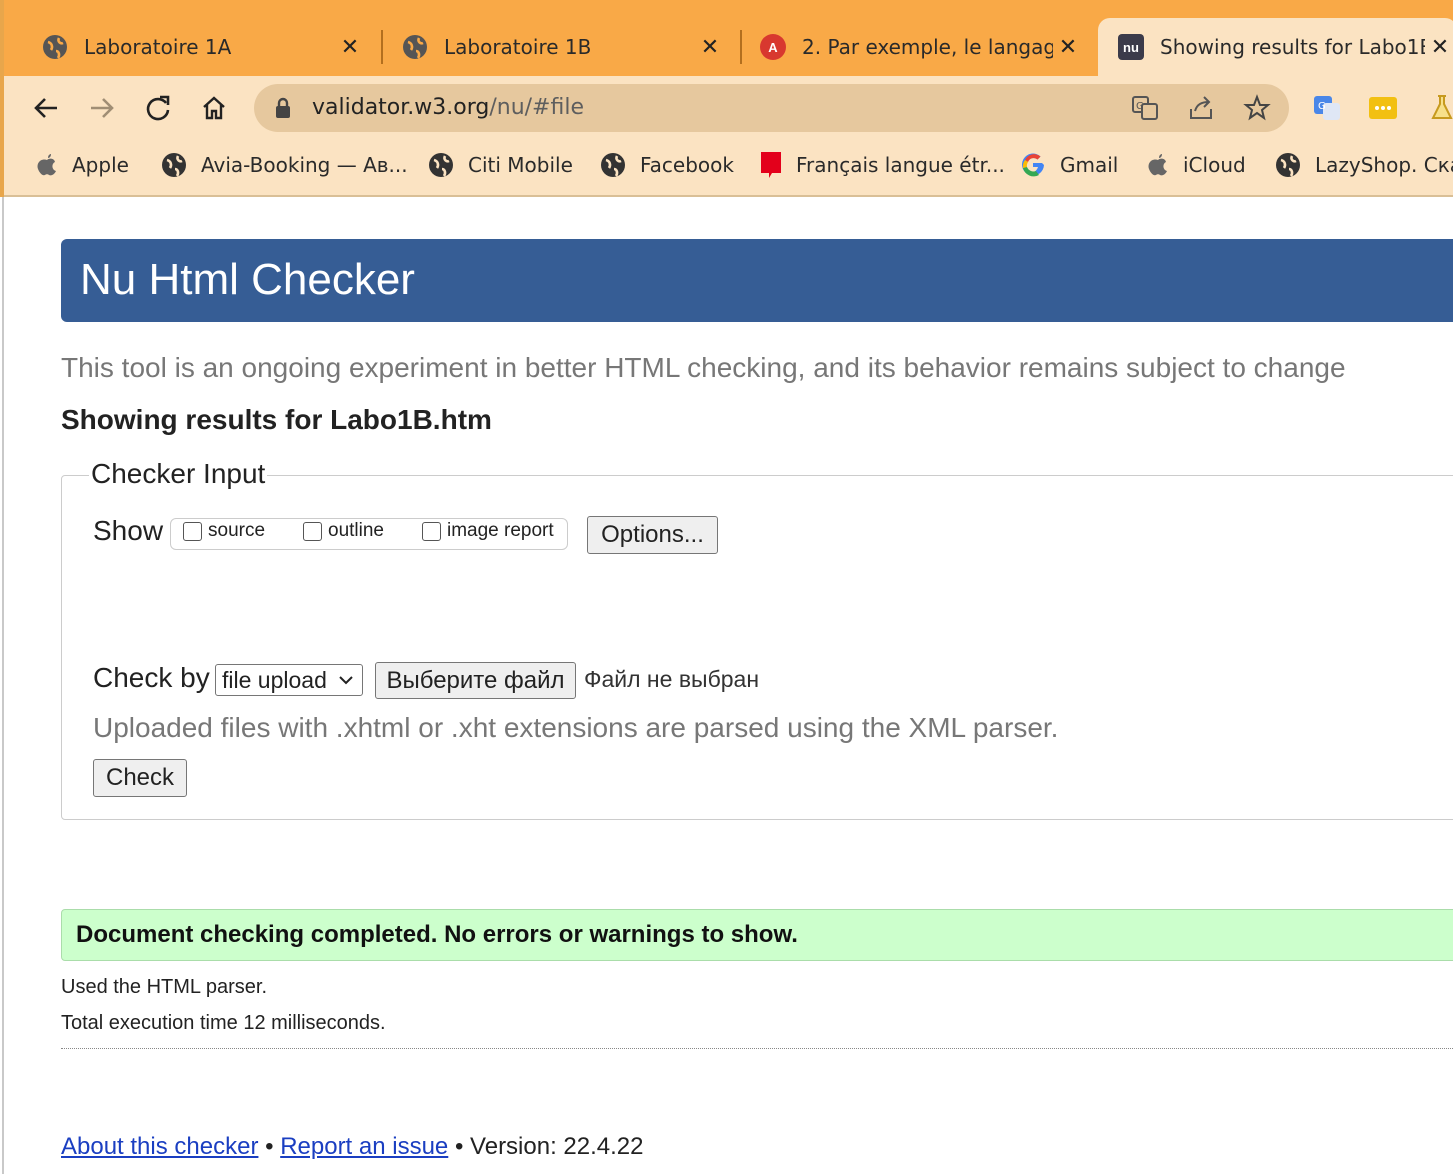 The height and width of the screenshot is (1174, 1453). What do you see at coordinates (927, 47) in the screenshot?
I see `tab-title: 2. Par exemple, le langage` at bounding box center [927, 47].